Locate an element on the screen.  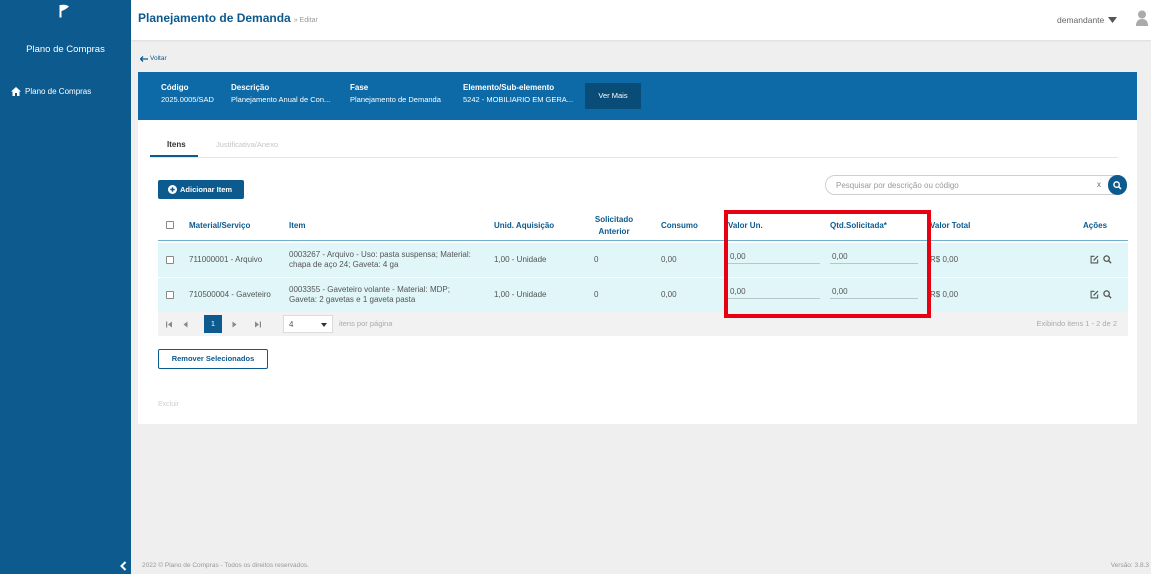
tab-itens: Itens is located at coordinates (176, 145).